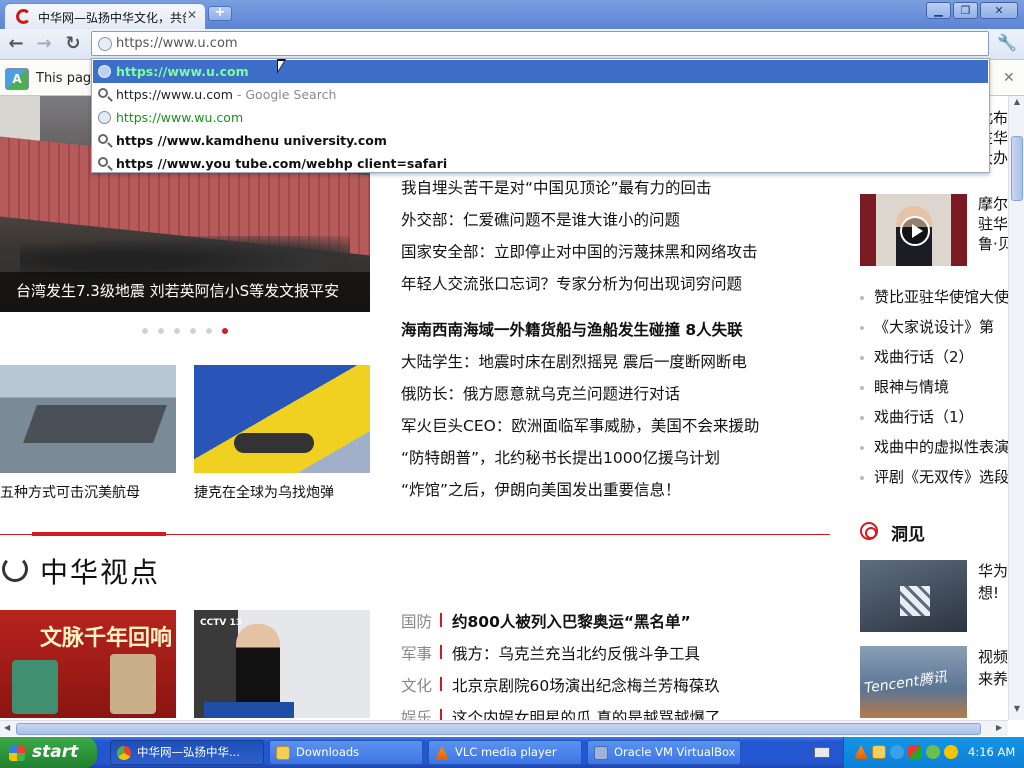  Describe the element at coordinates (73, 44) in the screenshot. I see `reload-button: ↻` at that location.